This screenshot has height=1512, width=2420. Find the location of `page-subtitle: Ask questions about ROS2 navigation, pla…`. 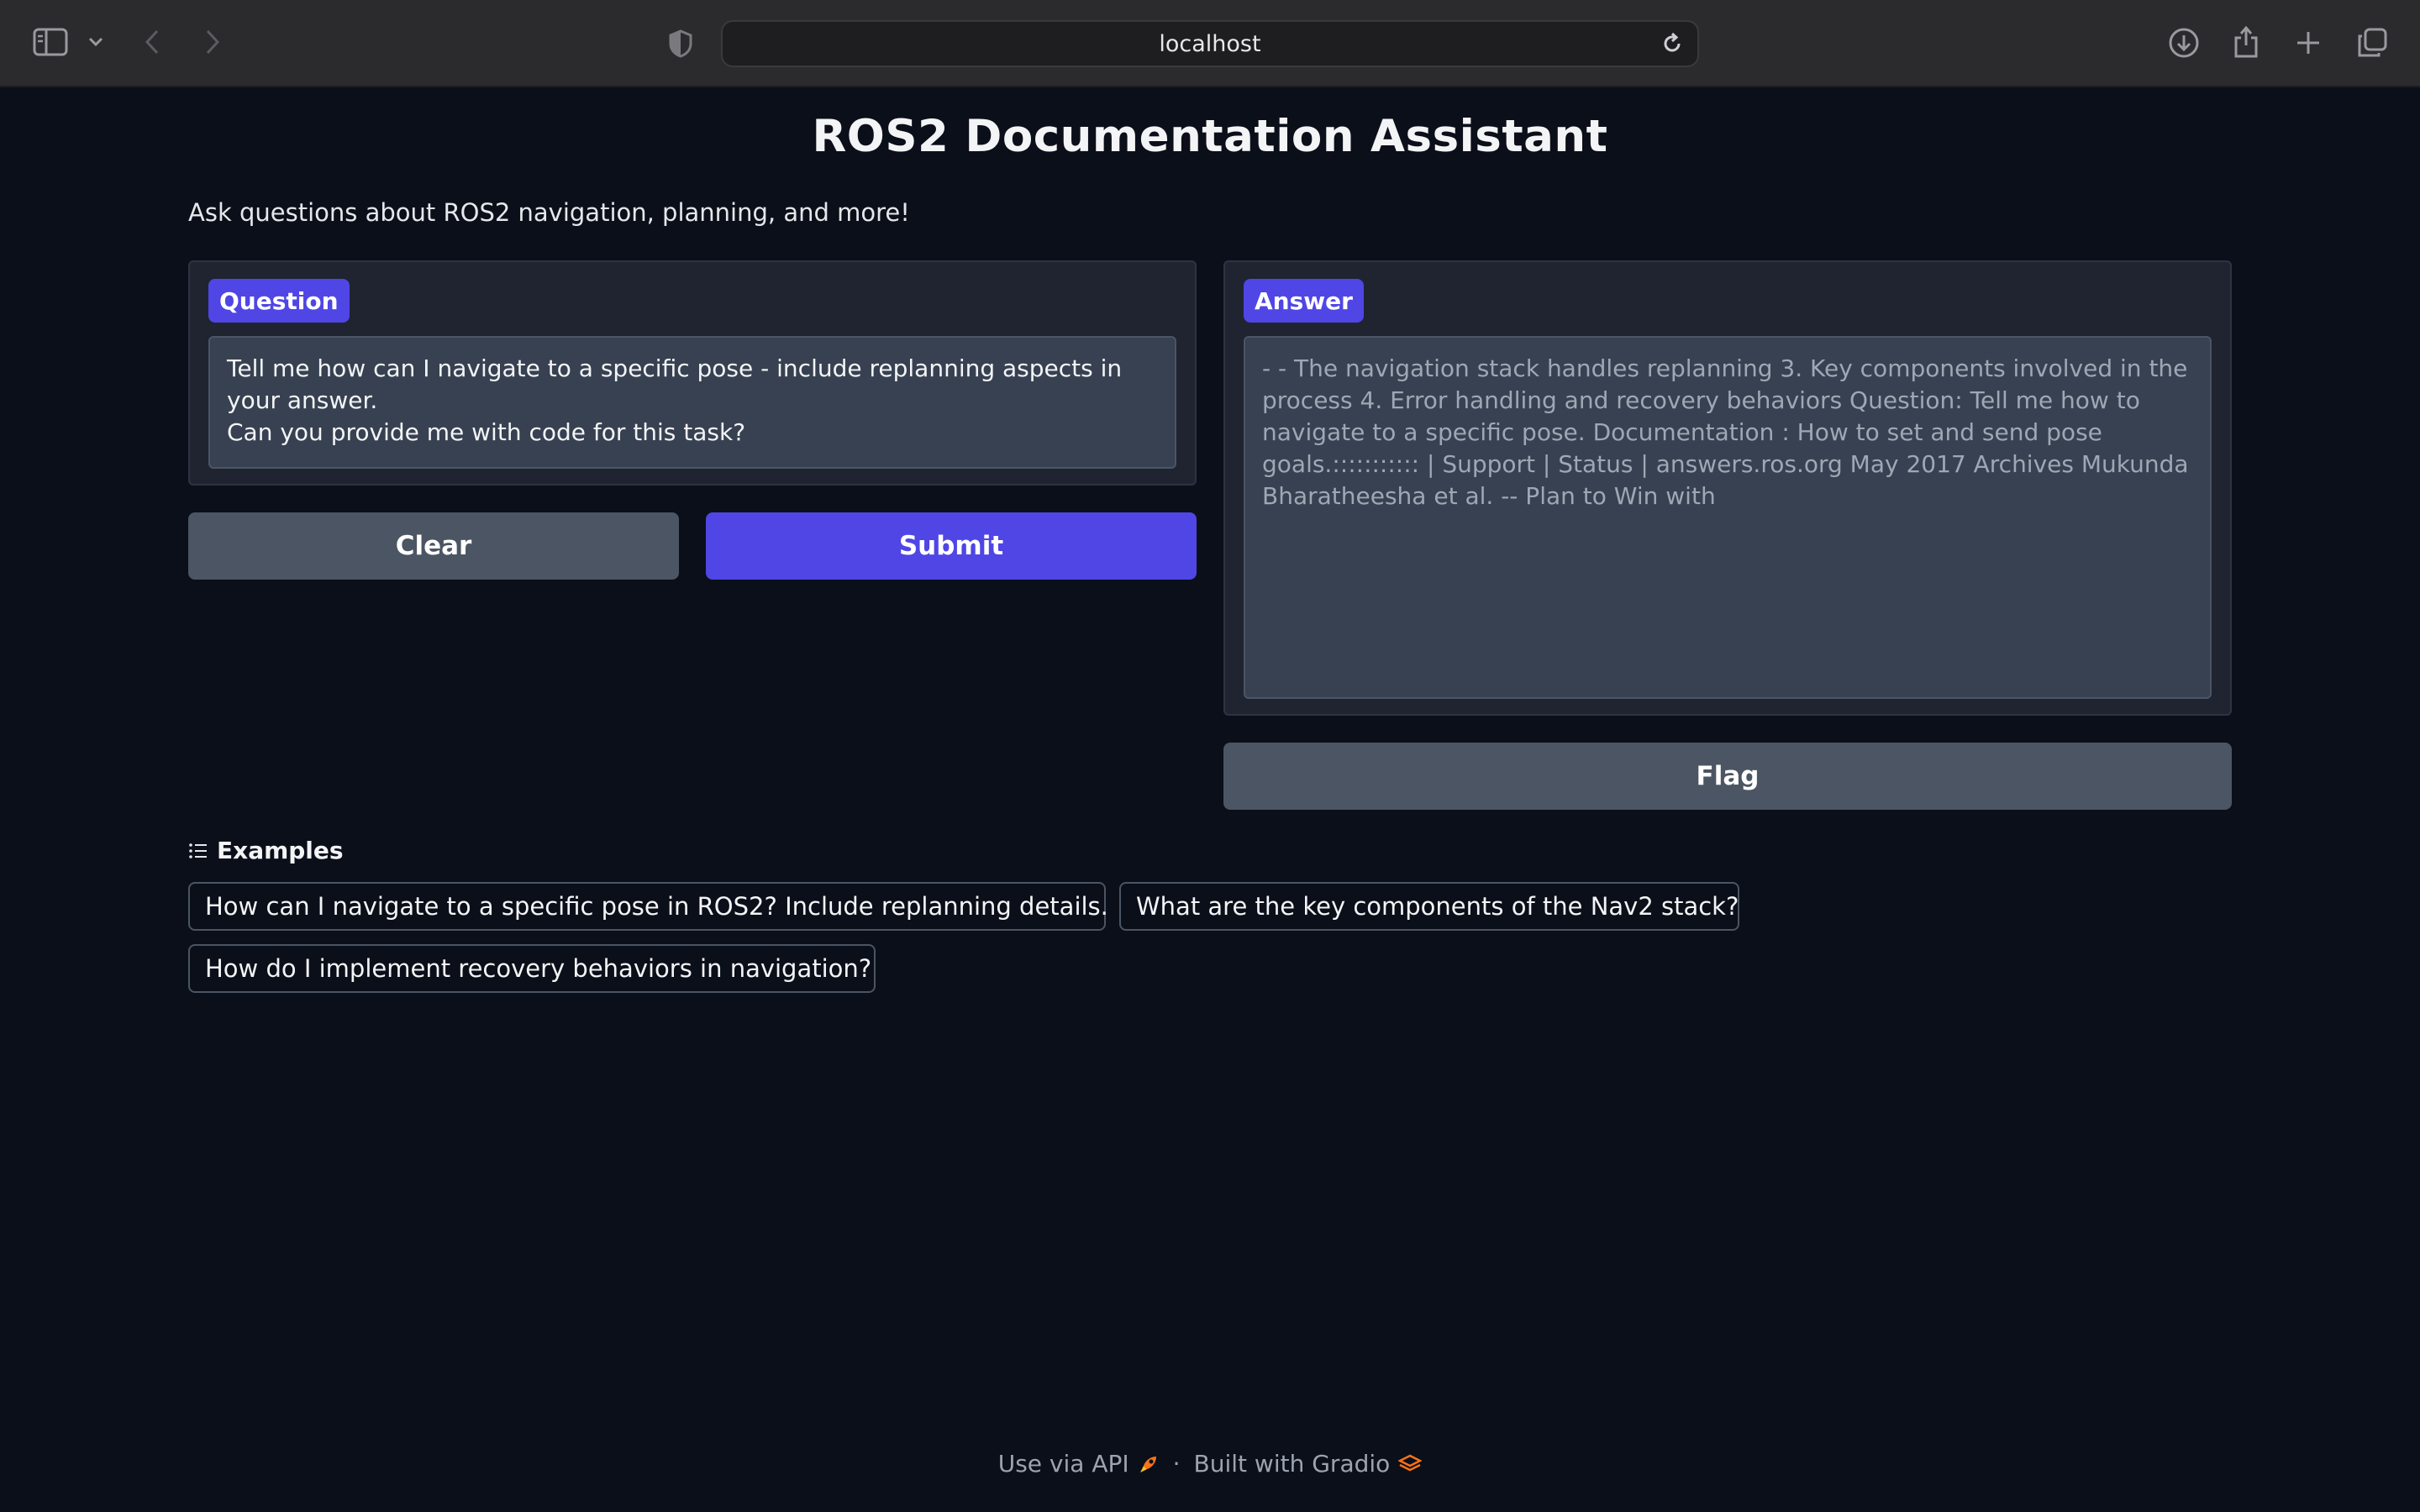

page-subtitle: Ask questions about ROS2 navigation, pla… is located at coordinates (549, 212).